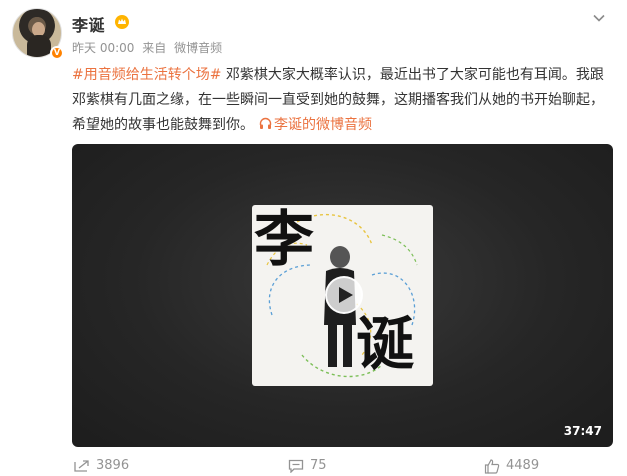  Describe the element at coordinates (39, 46) in the screenshot. I see `avatar-body` at that location.